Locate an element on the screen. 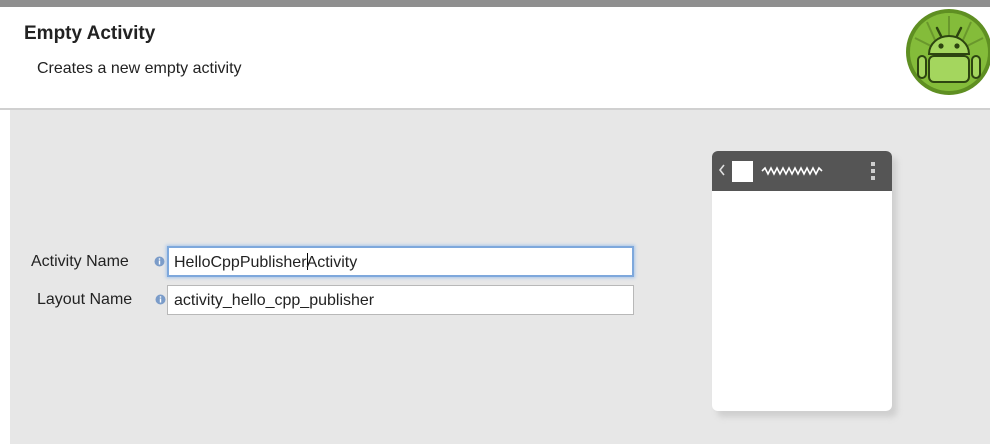  window-top-border is located at coordinates (495, 3).